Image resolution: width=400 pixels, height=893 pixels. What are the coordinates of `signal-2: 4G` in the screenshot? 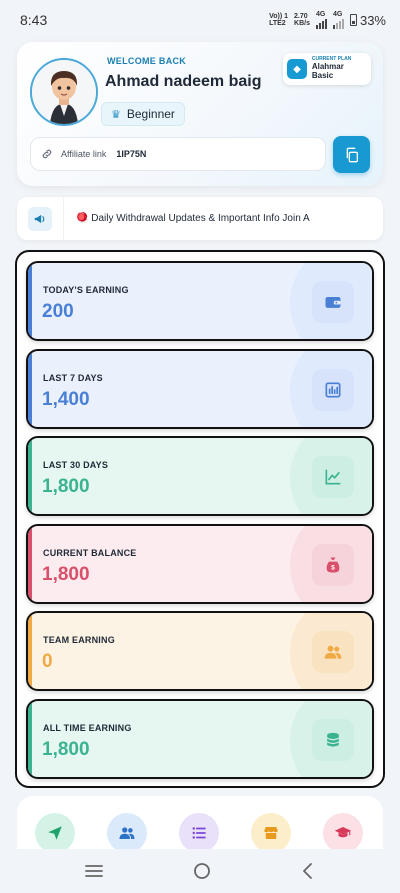 It's located at (338, 20).